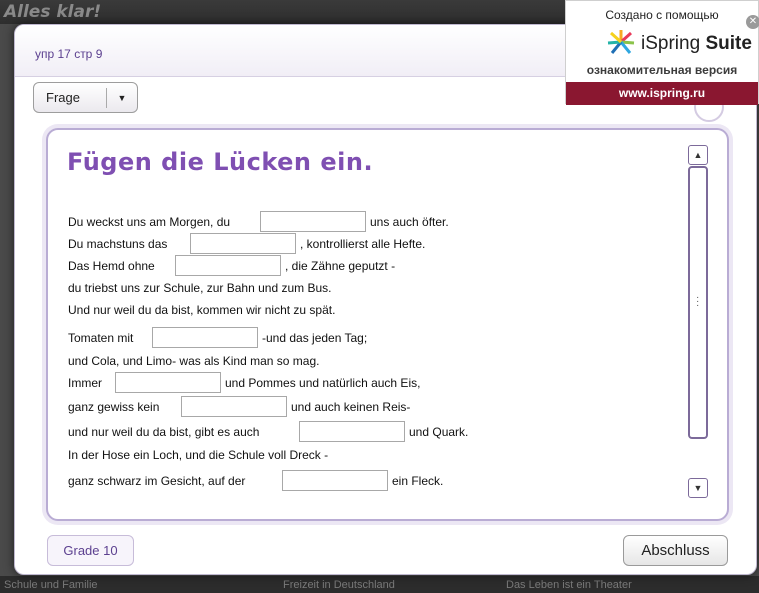 The height and width of the screenshot is (593, 759). What do you see at coordinates (157, 481) in the screenshot?
I see `text-line-12: ganz schwarz im Gesicht, auf der` at bounding box center [157, 481].